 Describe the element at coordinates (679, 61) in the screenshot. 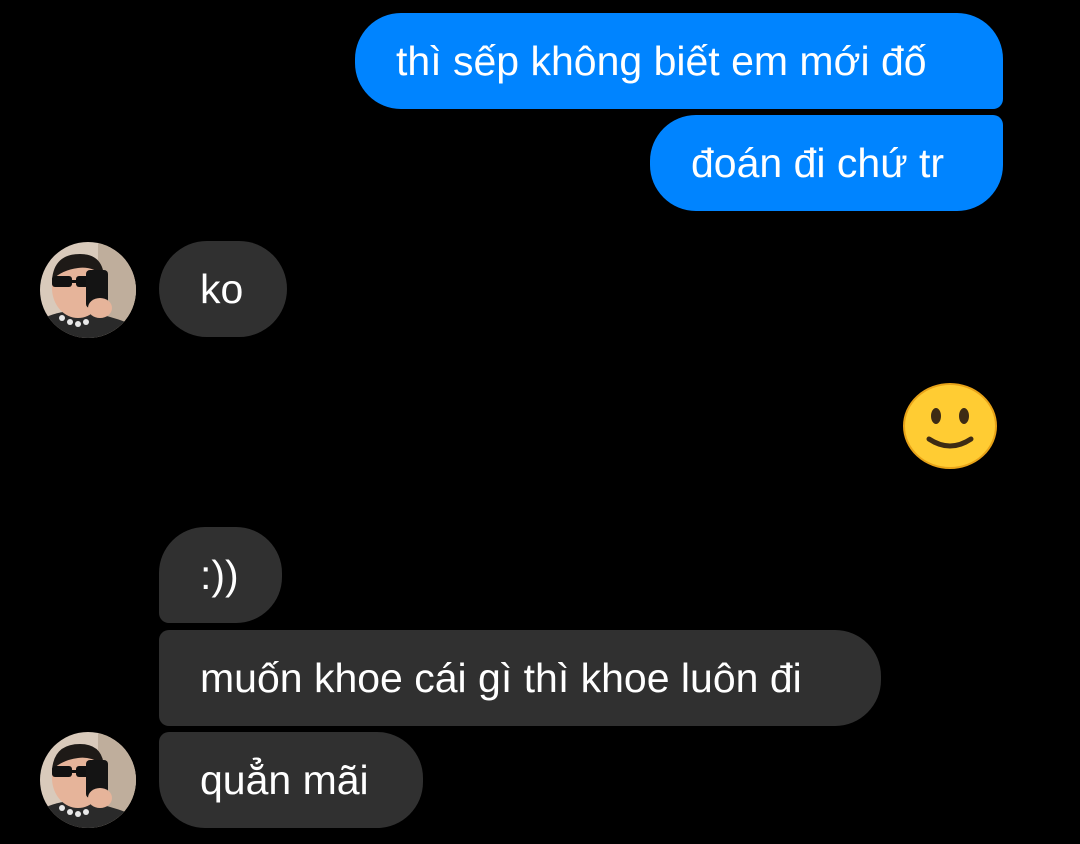

I see `outgoing-message-bubble: thì sếp không biết em mới đố` at that location.